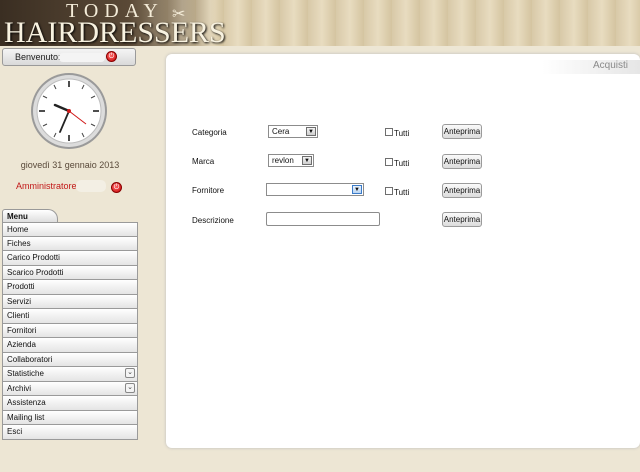  What do you see at coordinates (19, 388) in the screenshot?
I see `menu-item-label: Archivi` at bounding box center [19, 388].